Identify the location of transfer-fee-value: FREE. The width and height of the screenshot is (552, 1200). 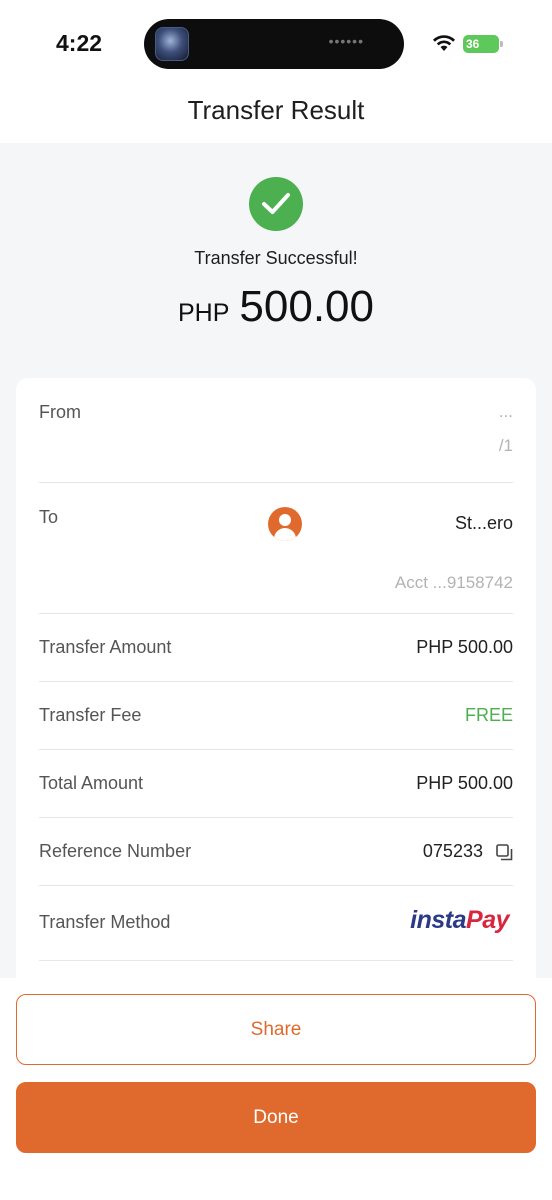
(488, 715).